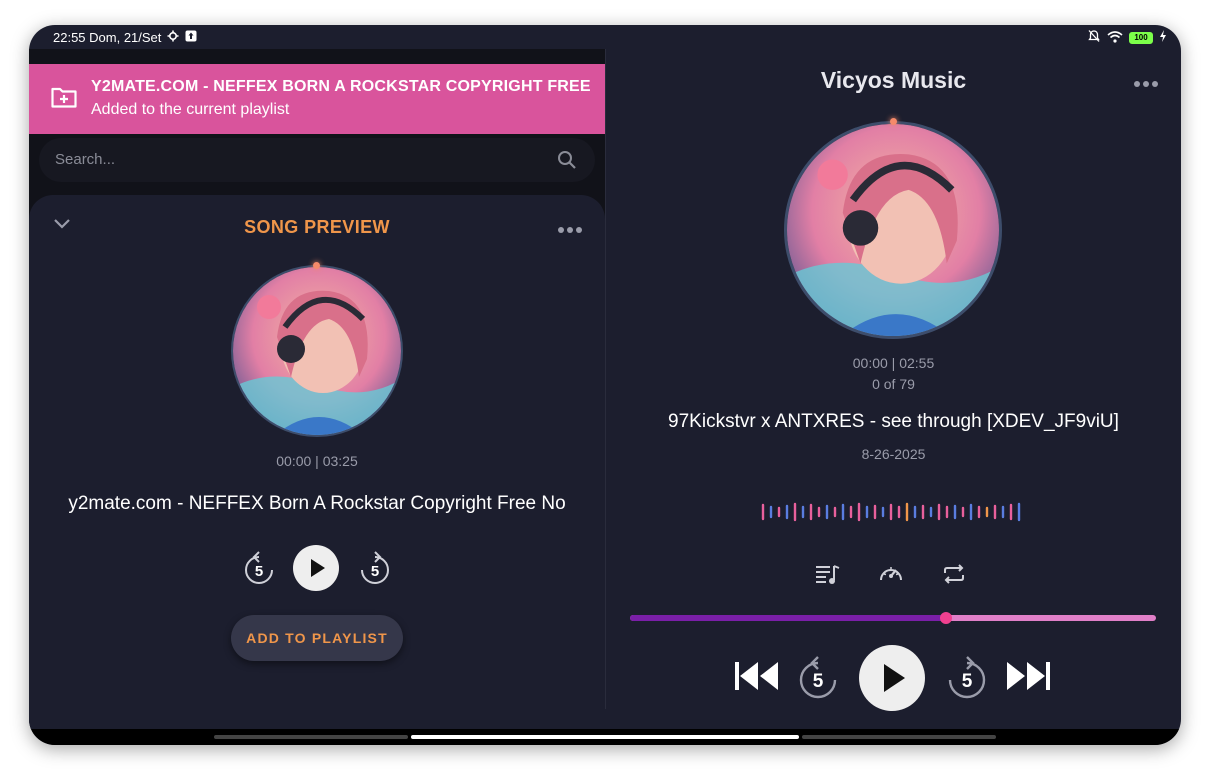 This screenshot has height=778, width=1210. Describe the element at coordinates (190, 109) in the screenshot. I see `notification-subtitle: Added to the current playlist` at that location.